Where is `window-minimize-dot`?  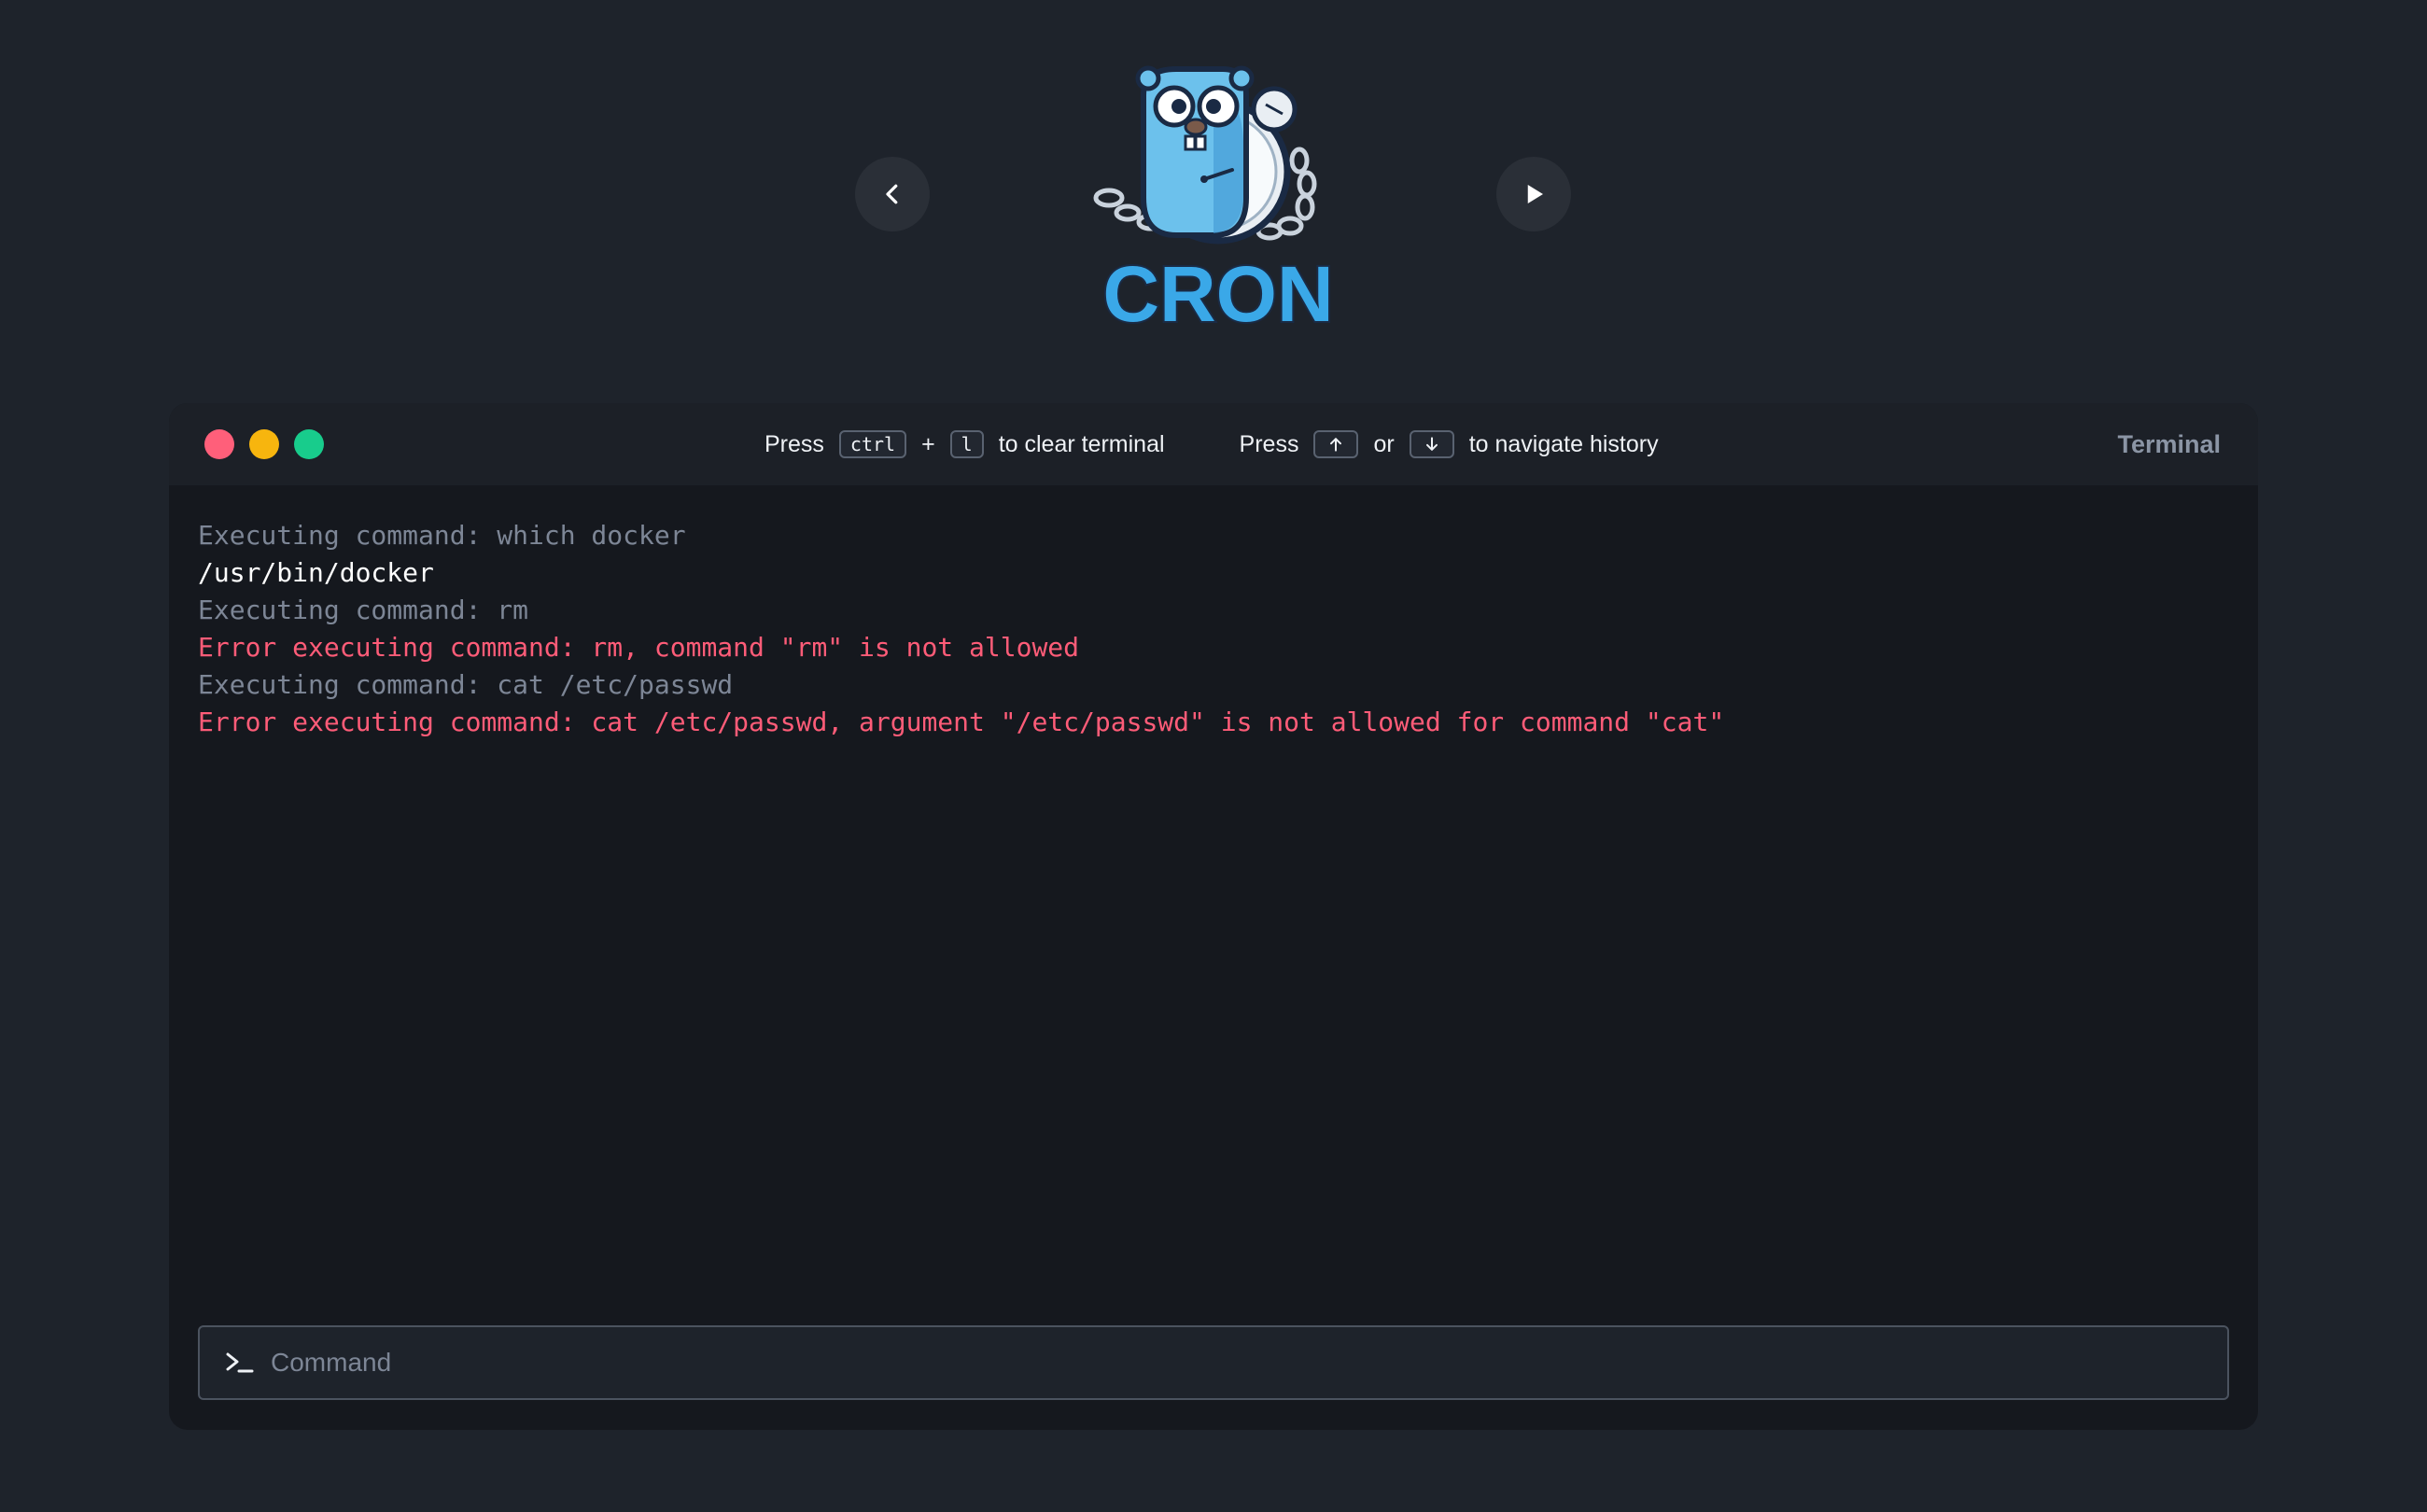
window-minimize-dot is located at coordinates (264, 444).